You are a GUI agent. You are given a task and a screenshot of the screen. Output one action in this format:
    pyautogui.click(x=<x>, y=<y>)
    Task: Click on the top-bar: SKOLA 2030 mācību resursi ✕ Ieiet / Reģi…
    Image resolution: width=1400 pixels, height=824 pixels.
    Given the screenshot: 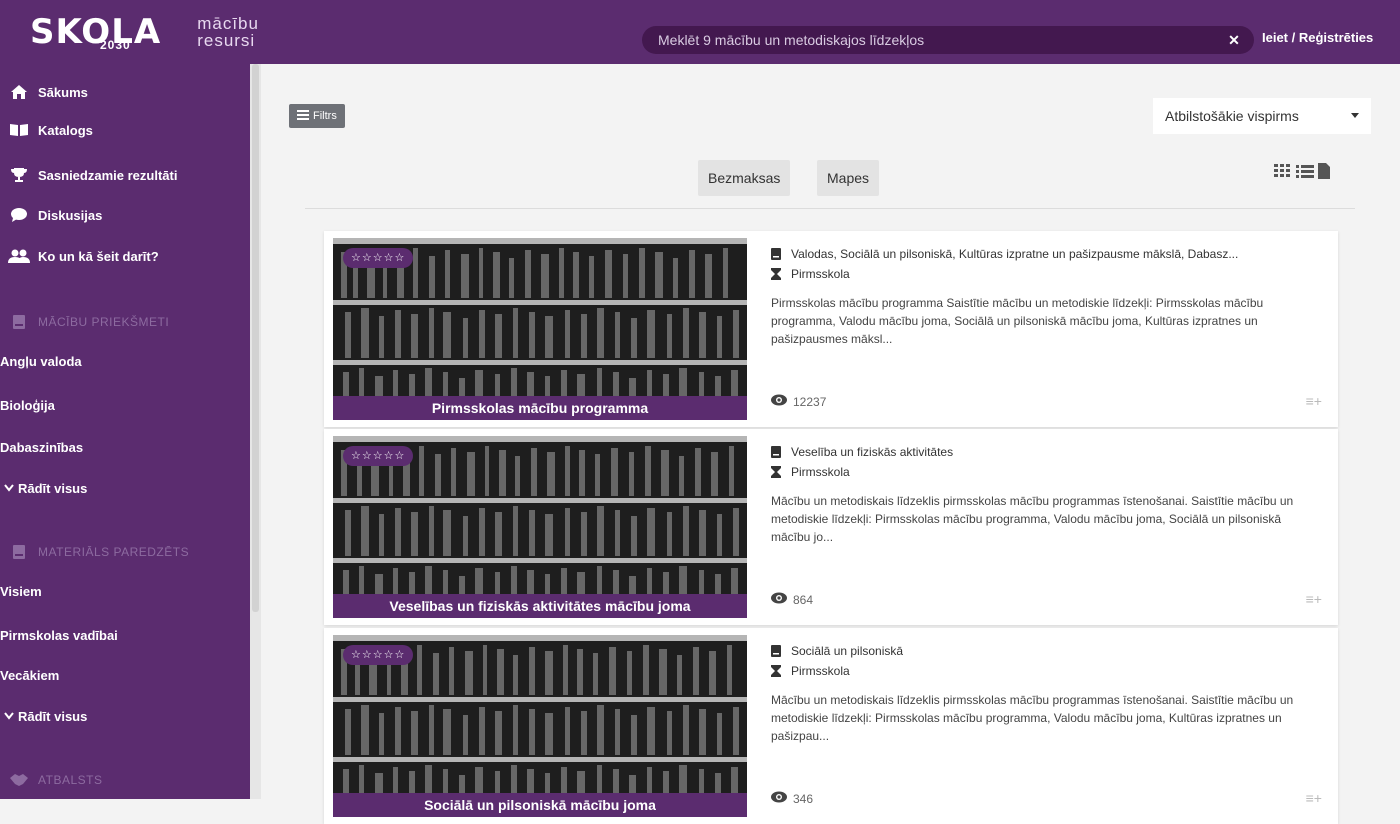 What is the action you would take?
    pyautogui.click(x=700, y=32)
    